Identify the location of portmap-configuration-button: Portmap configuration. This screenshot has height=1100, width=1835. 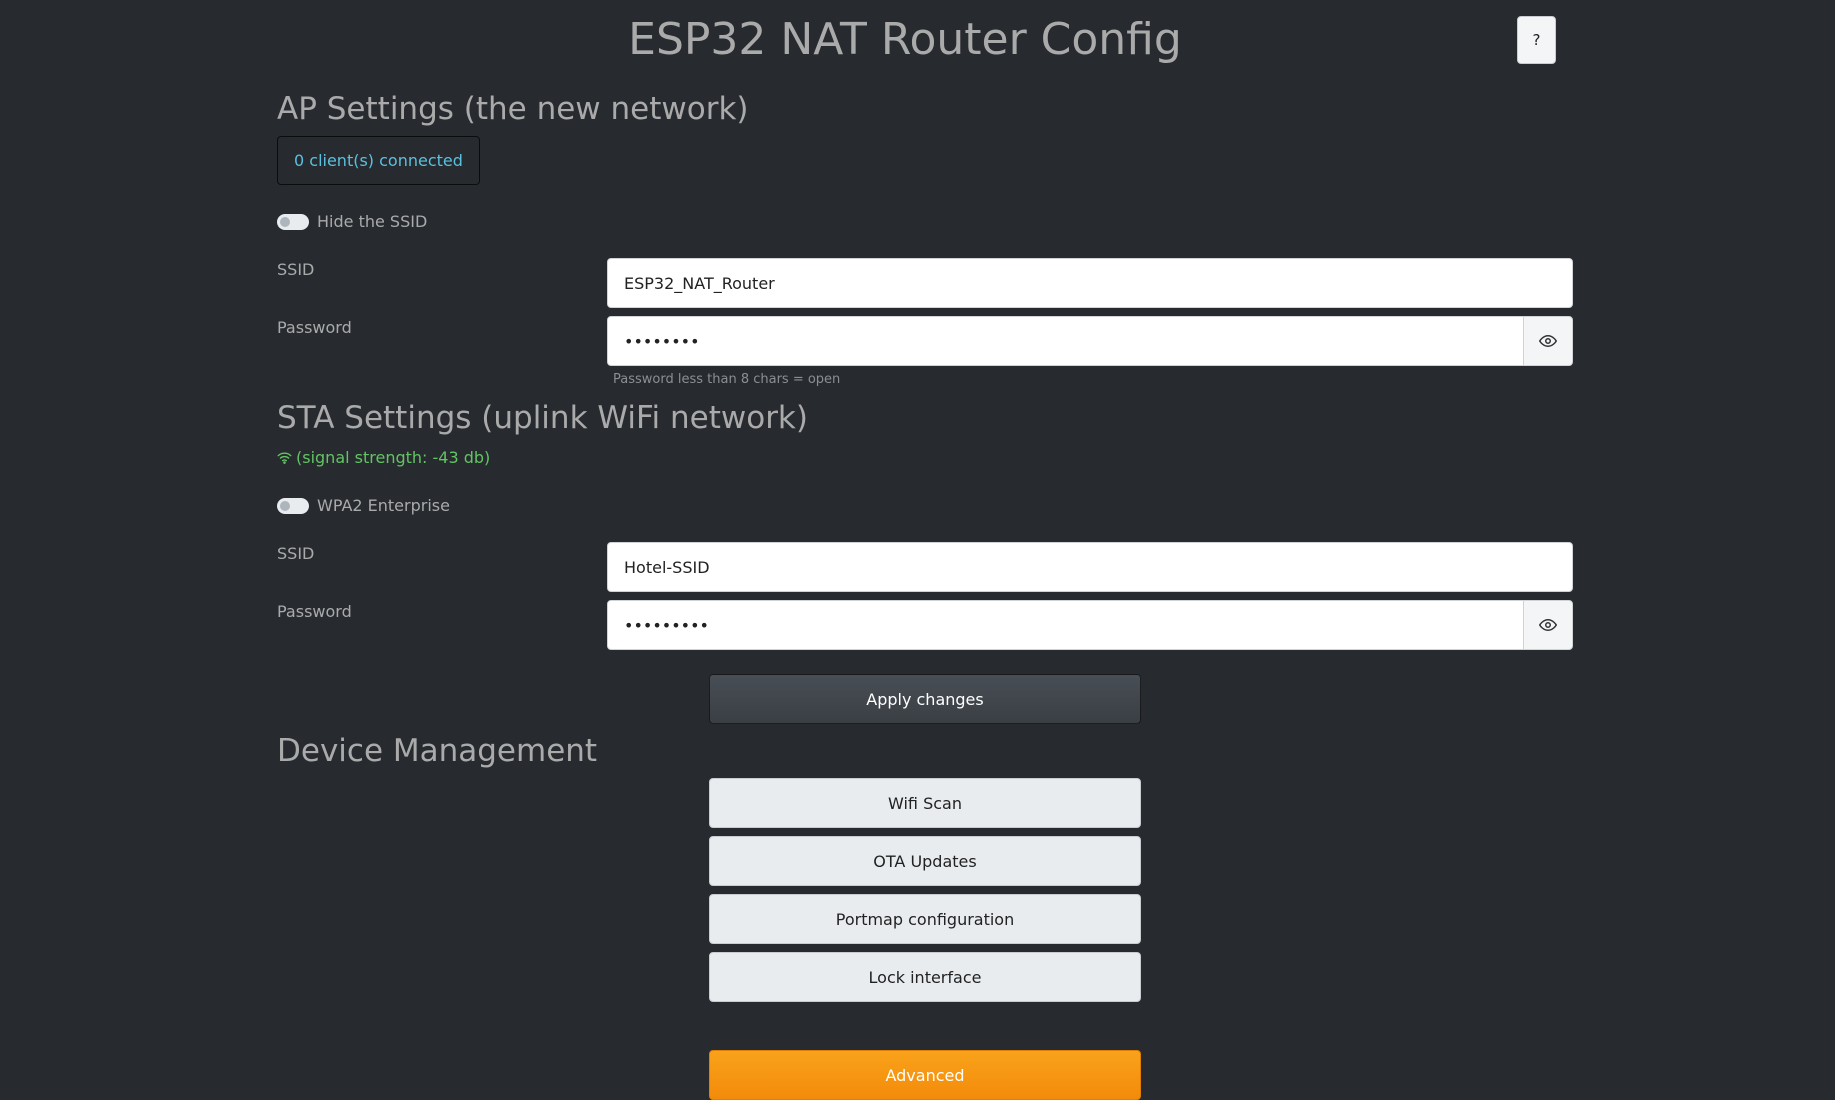
(925, 919).